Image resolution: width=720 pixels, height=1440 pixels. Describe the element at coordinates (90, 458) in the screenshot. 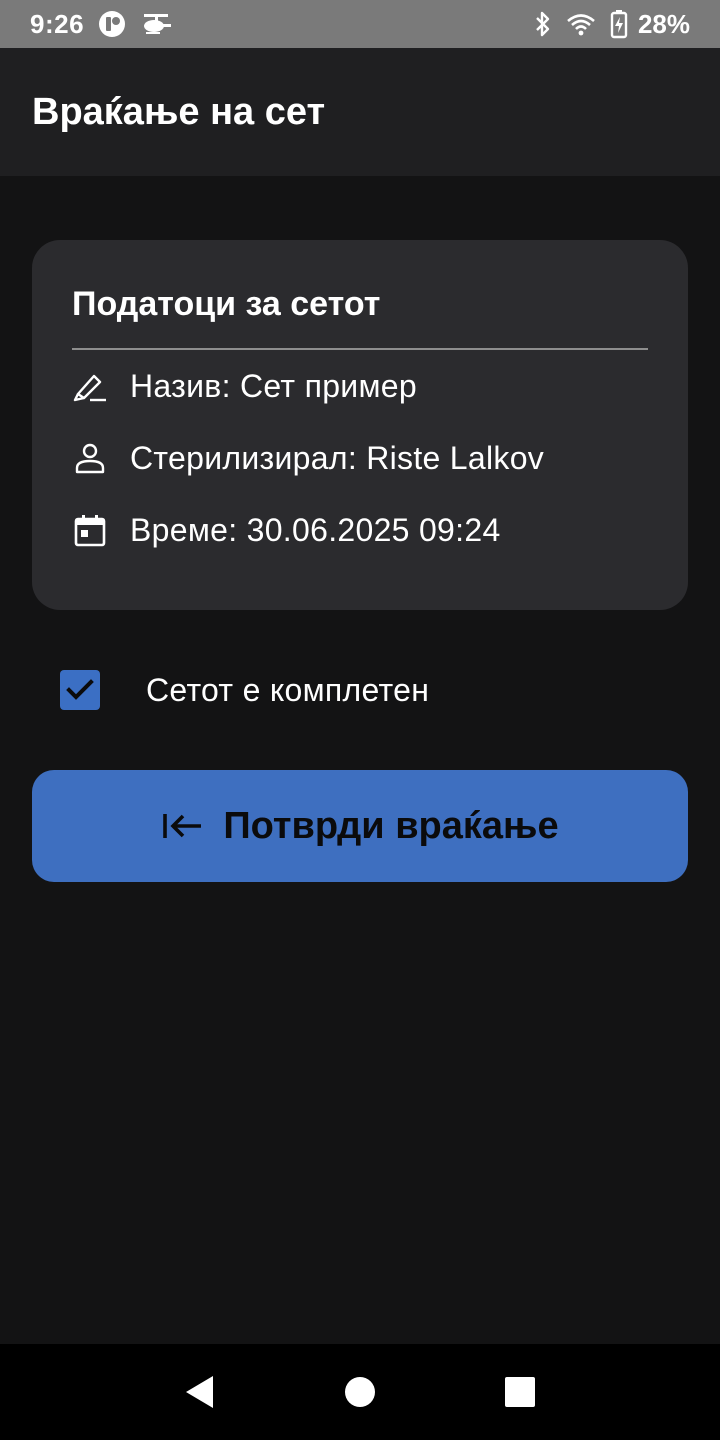

I see `person-icon` at that location.